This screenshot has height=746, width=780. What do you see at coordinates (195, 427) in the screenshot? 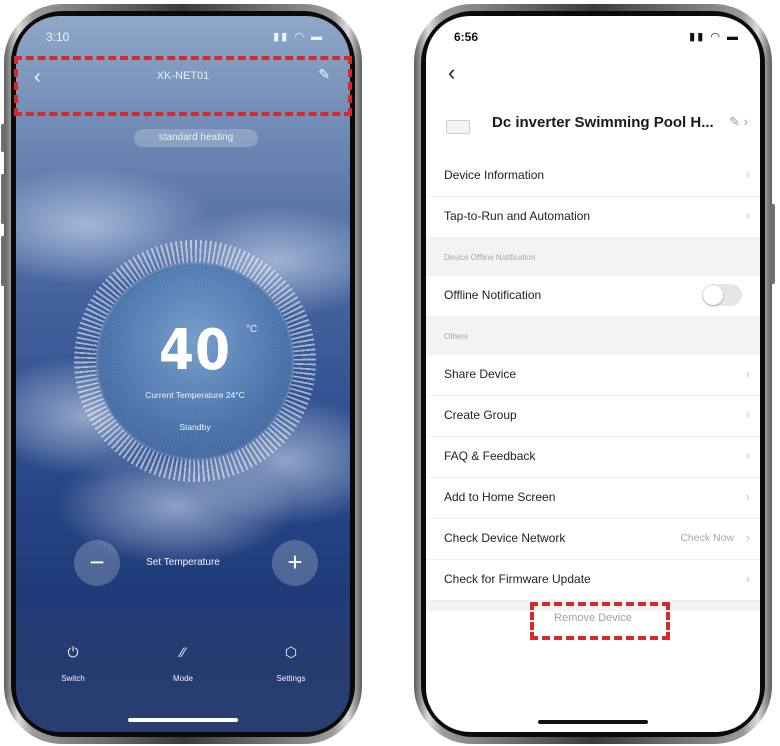
I see `device-state: Standby` at bounding box center [195, 427].